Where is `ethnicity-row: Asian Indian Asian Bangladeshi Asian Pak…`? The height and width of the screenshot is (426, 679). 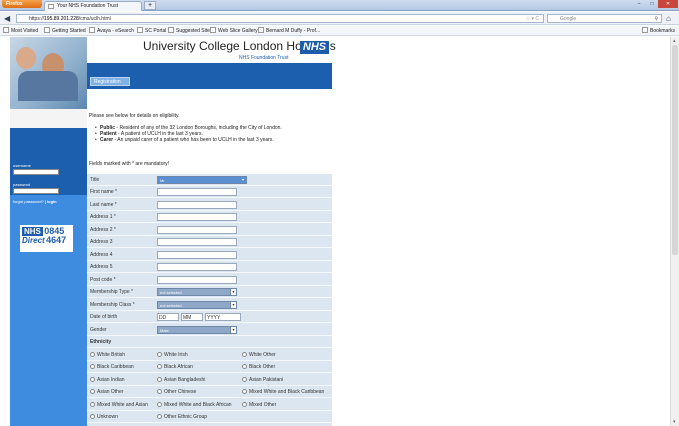
ethnicity-row: Asian Indian Asian Bangladeshi Asian Pak… is located at coordinates (209, 380).